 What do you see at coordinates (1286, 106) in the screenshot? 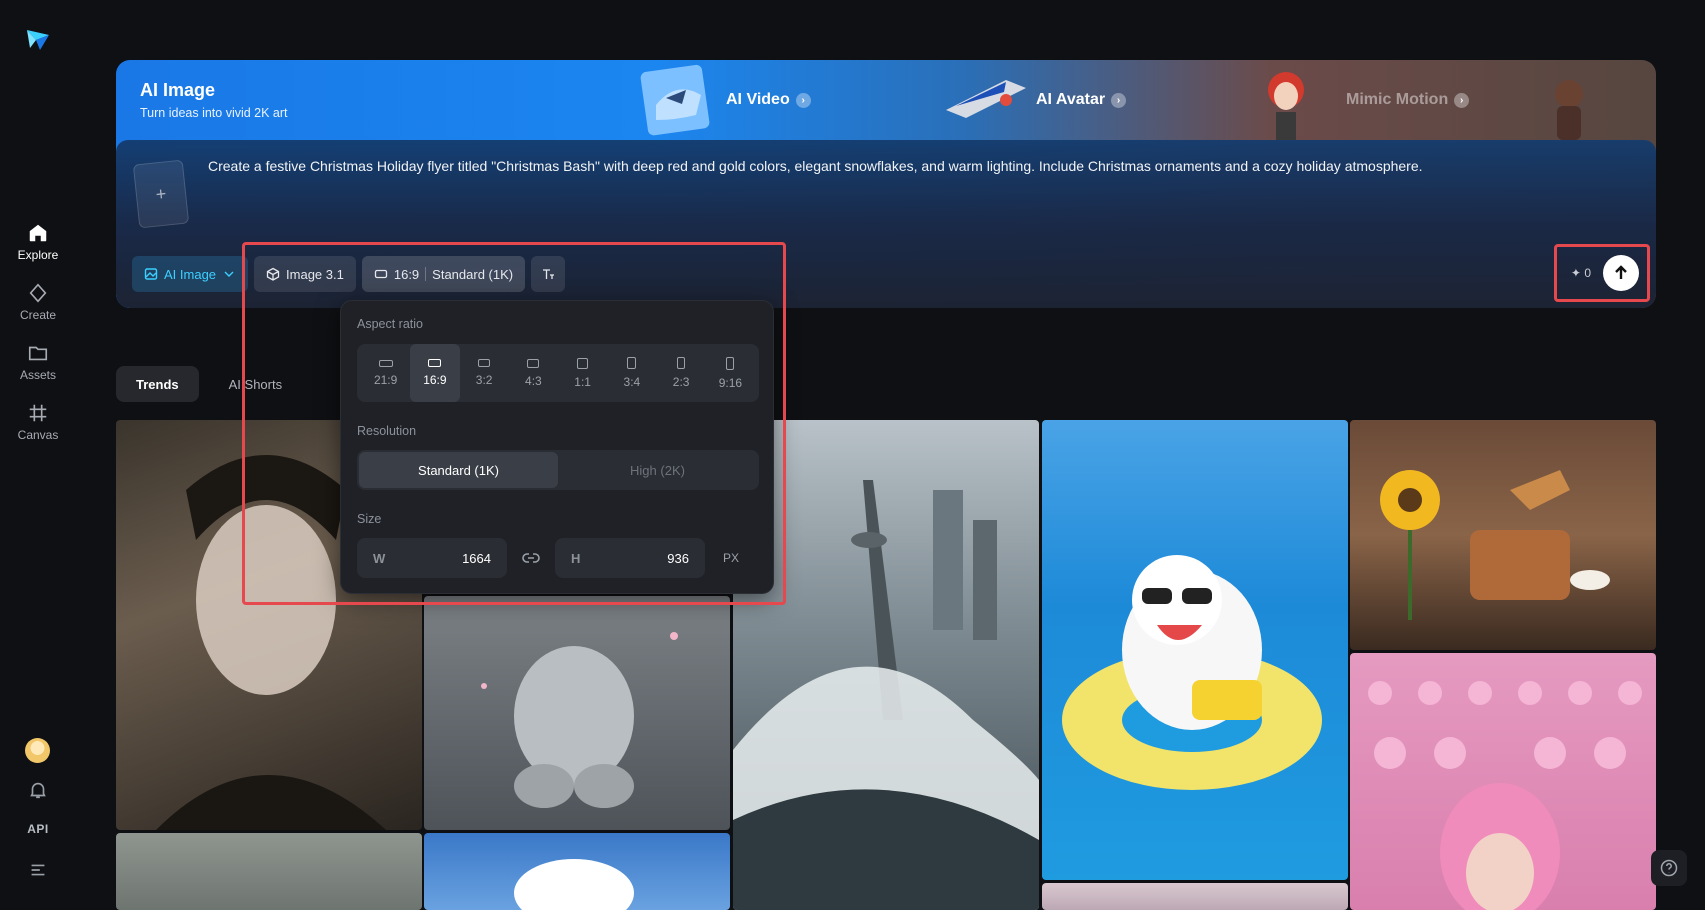
I see `motion-thumbnail-icon` at bounding box center [1286, 106].